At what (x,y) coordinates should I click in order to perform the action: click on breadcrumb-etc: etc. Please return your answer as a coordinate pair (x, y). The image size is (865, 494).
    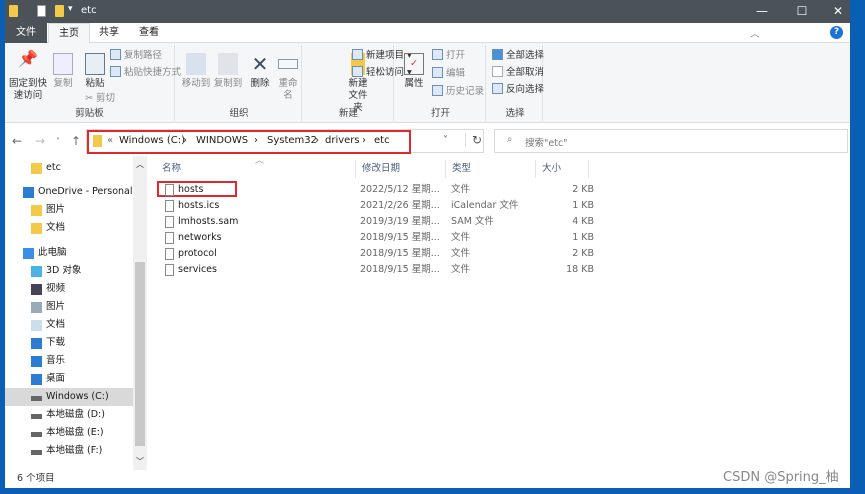
    Looking at the image, I should click on (382, 140).